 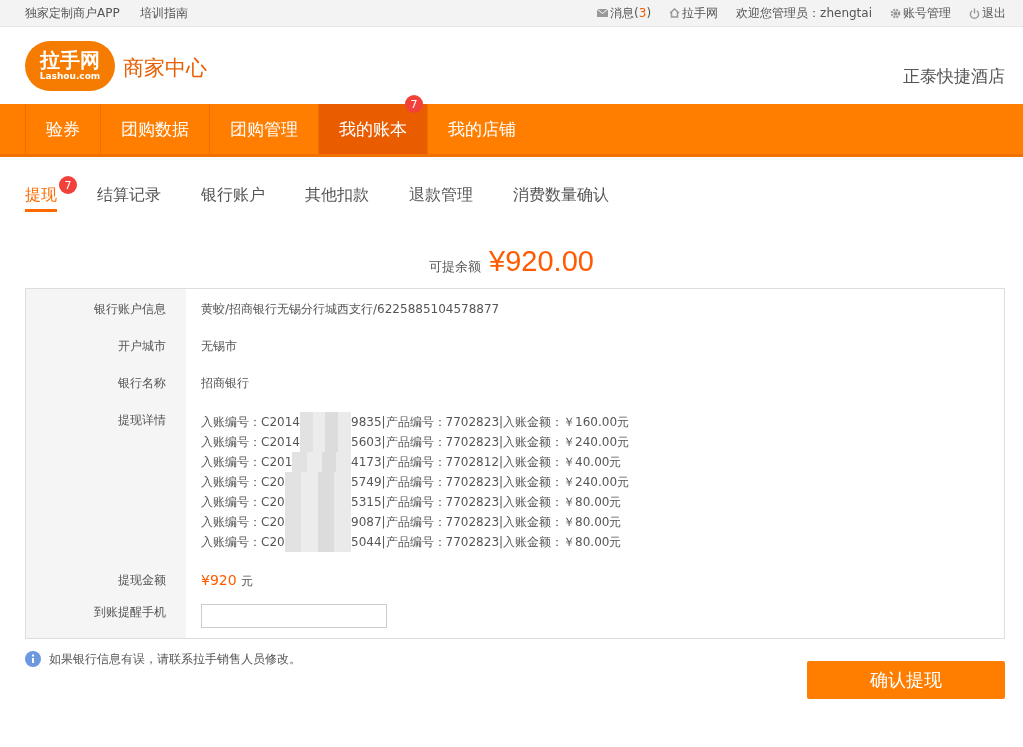 What do you see at coordinates (490, 482) in the screenshot?
I see `detail-text: 5749|产品编号：7702823|入账金额：￥240.00元` at bounding box center [490, 482].